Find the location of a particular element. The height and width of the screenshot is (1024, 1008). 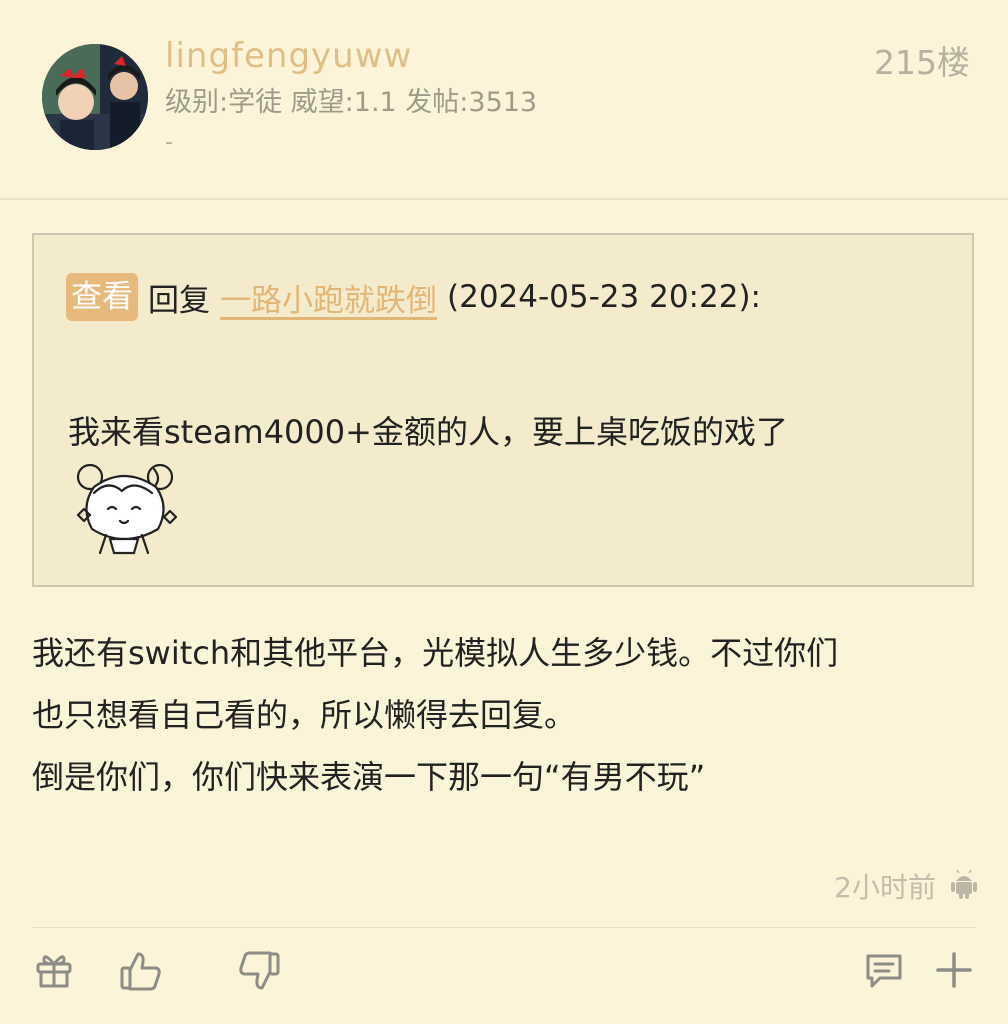

quoted-user-link: 一路小跑就跌倒 is located at coordinates (328, 297).